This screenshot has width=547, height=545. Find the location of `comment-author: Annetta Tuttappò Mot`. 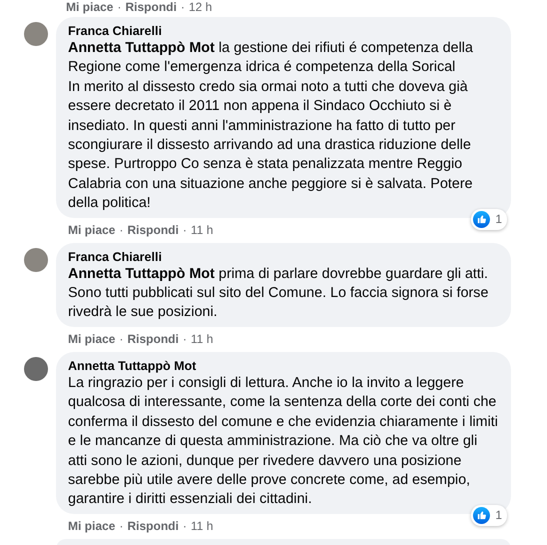

comment-author: Annetta Tuttappò Mot is located at coordinates (283, 366).